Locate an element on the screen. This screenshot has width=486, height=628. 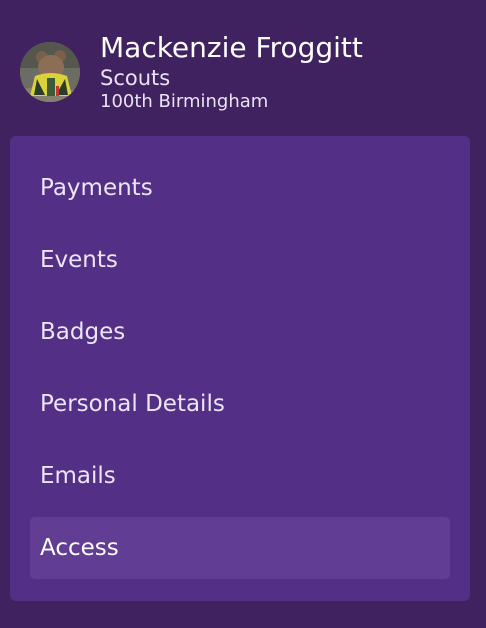
member-section: Scouts is located at coordinates (135, 78).